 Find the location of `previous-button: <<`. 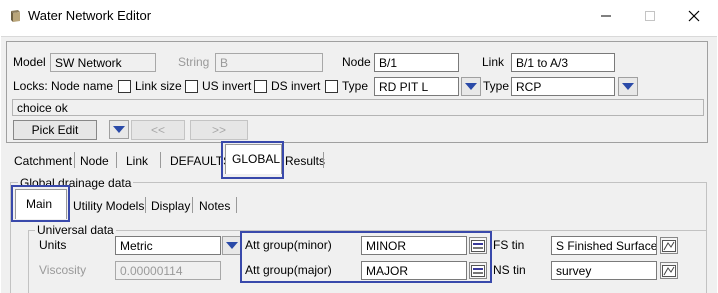

previous-button: << is located at coordinates (158, 130).